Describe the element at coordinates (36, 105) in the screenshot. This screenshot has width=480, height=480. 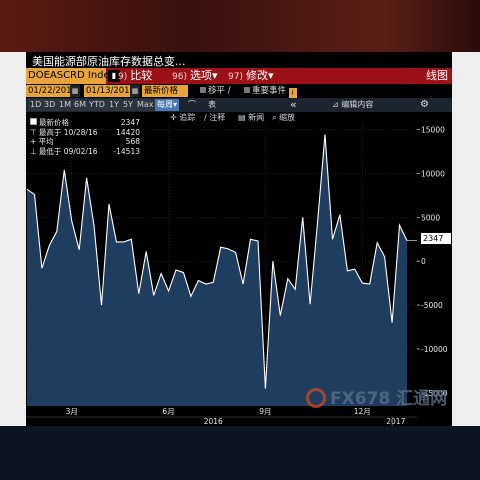
I see `period-1d-button: 1D` at that location.